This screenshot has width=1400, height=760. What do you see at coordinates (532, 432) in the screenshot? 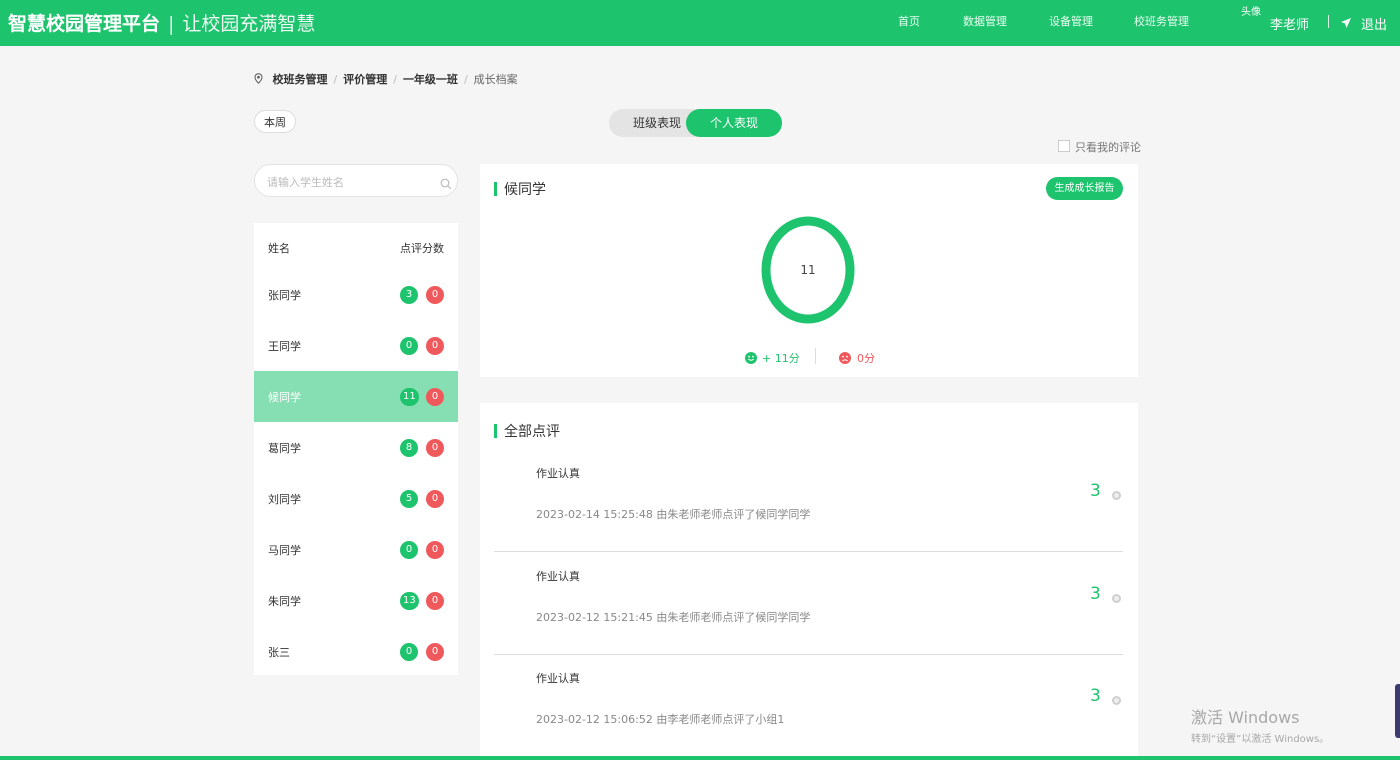
I see `comments-title: 全部点评` at bounding box center [532, 432].